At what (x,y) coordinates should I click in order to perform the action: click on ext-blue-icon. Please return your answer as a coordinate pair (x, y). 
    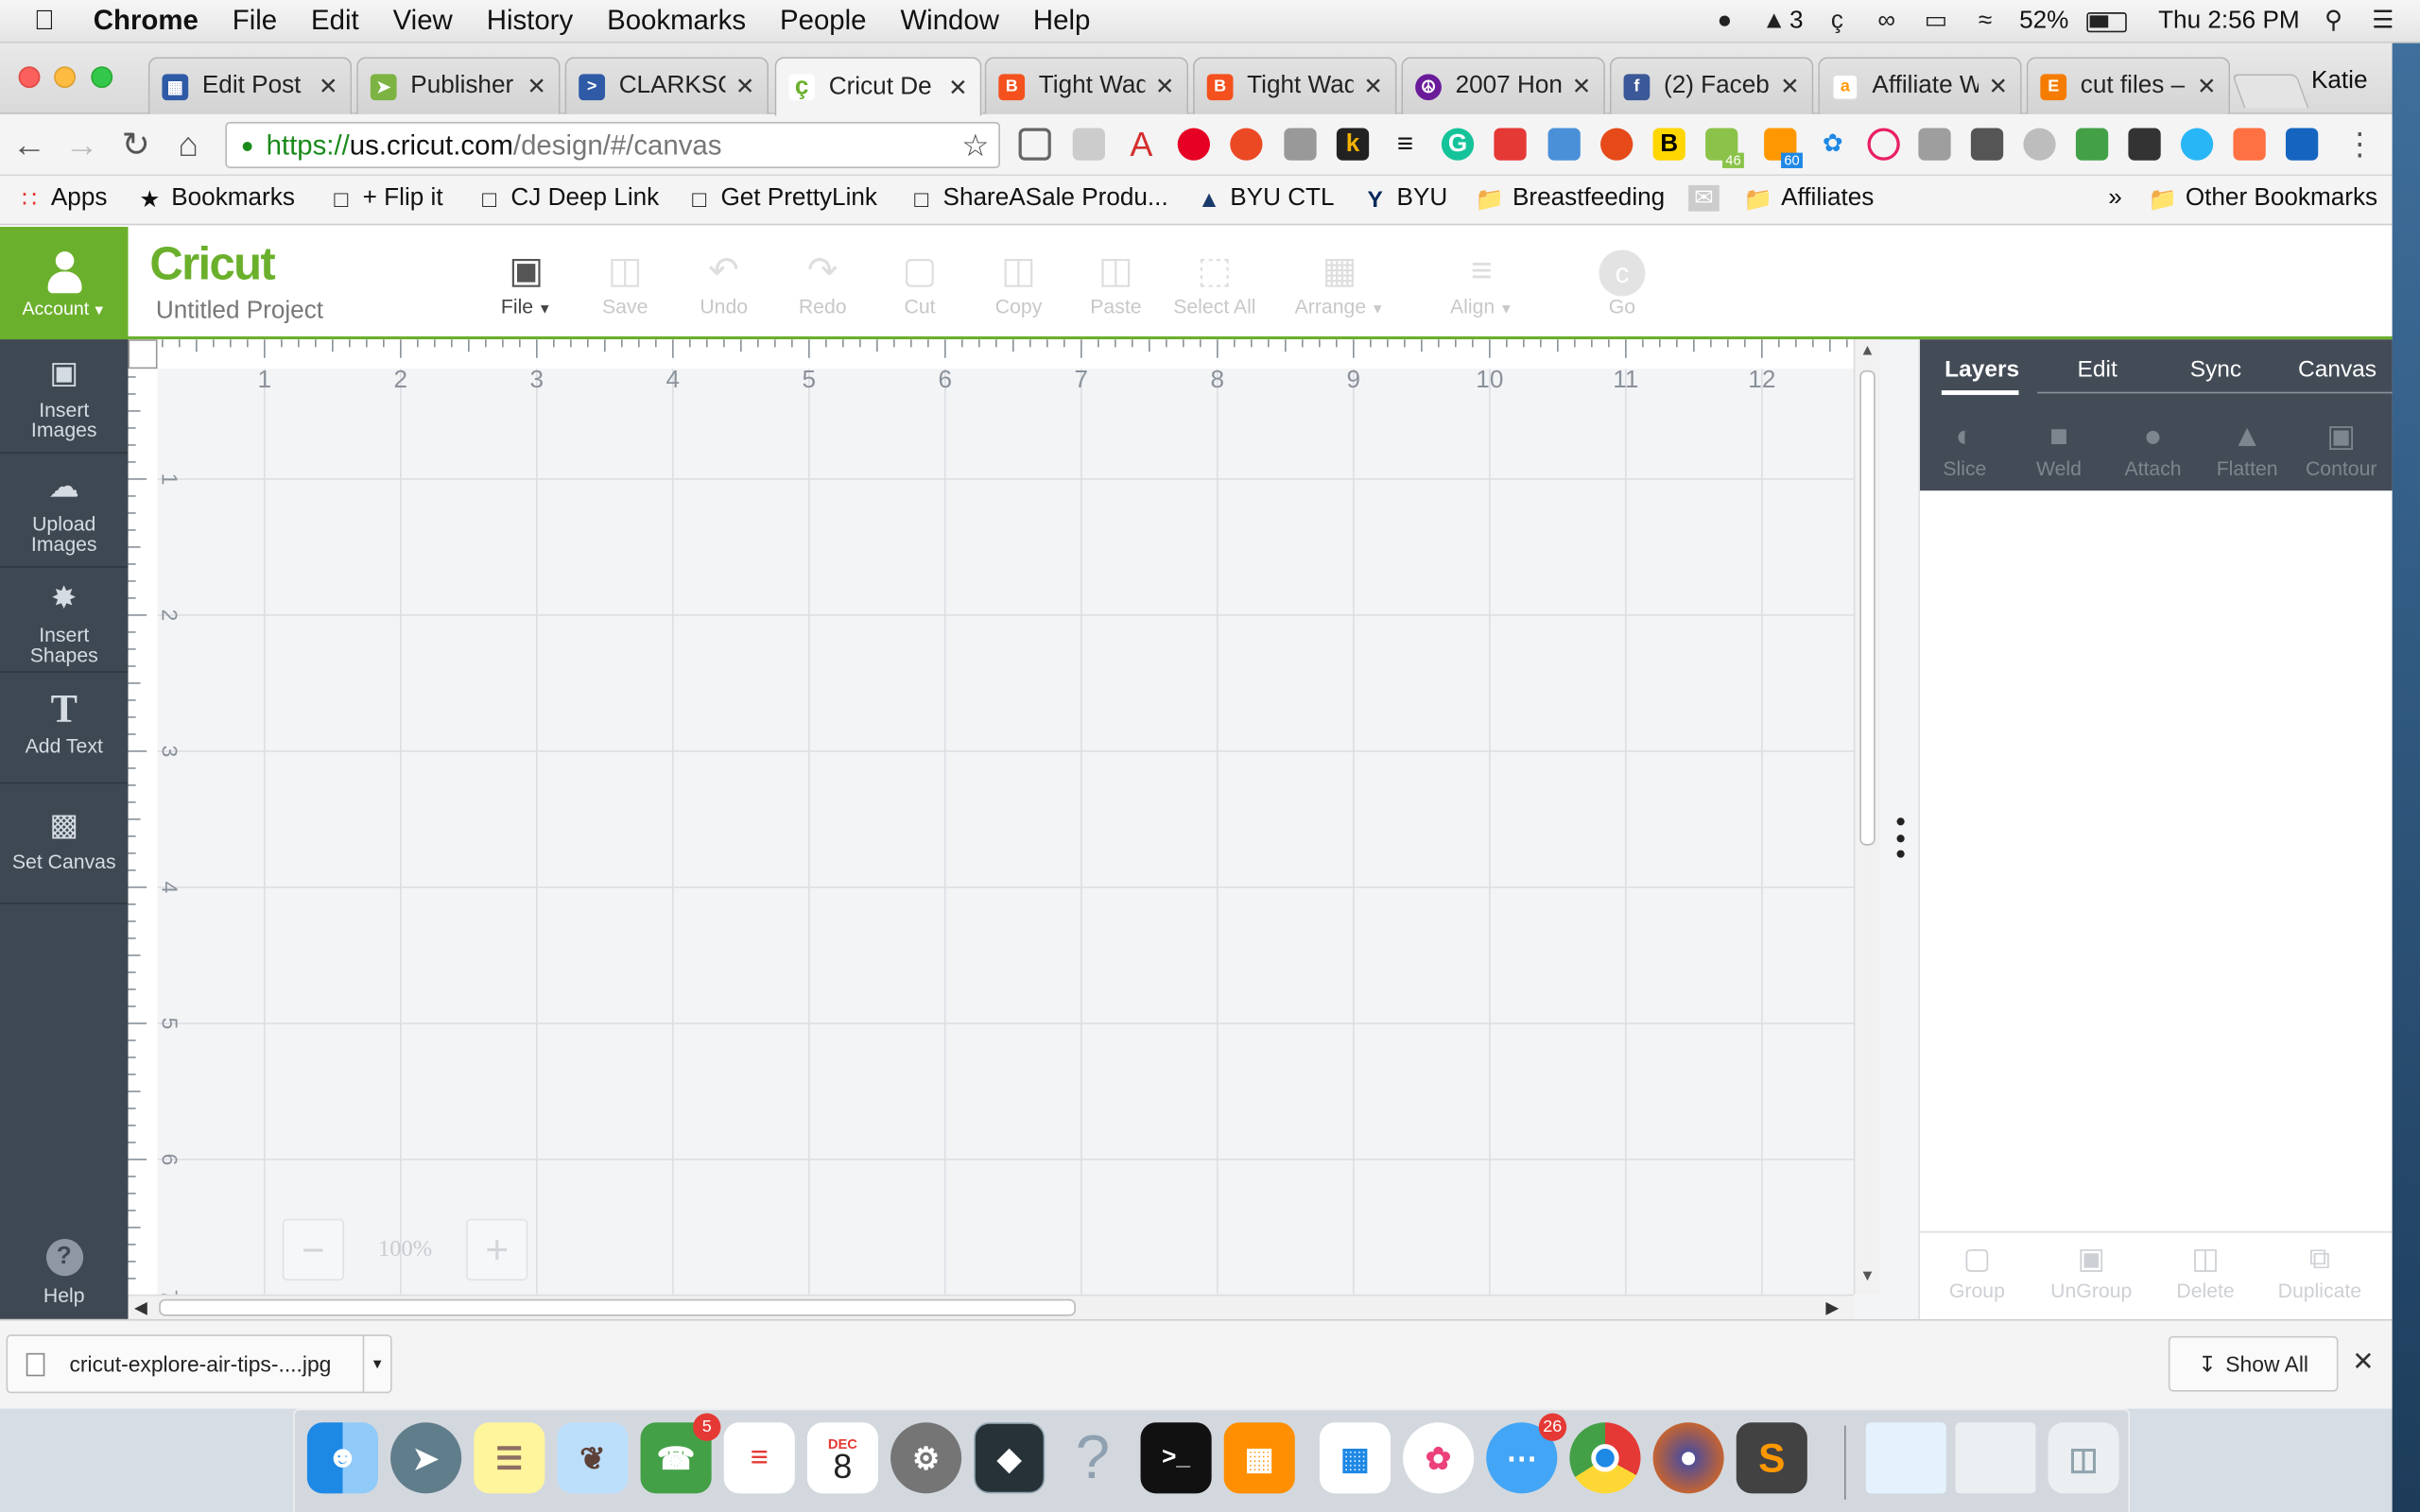
    Looking at the image, I should click on (1564, 144).